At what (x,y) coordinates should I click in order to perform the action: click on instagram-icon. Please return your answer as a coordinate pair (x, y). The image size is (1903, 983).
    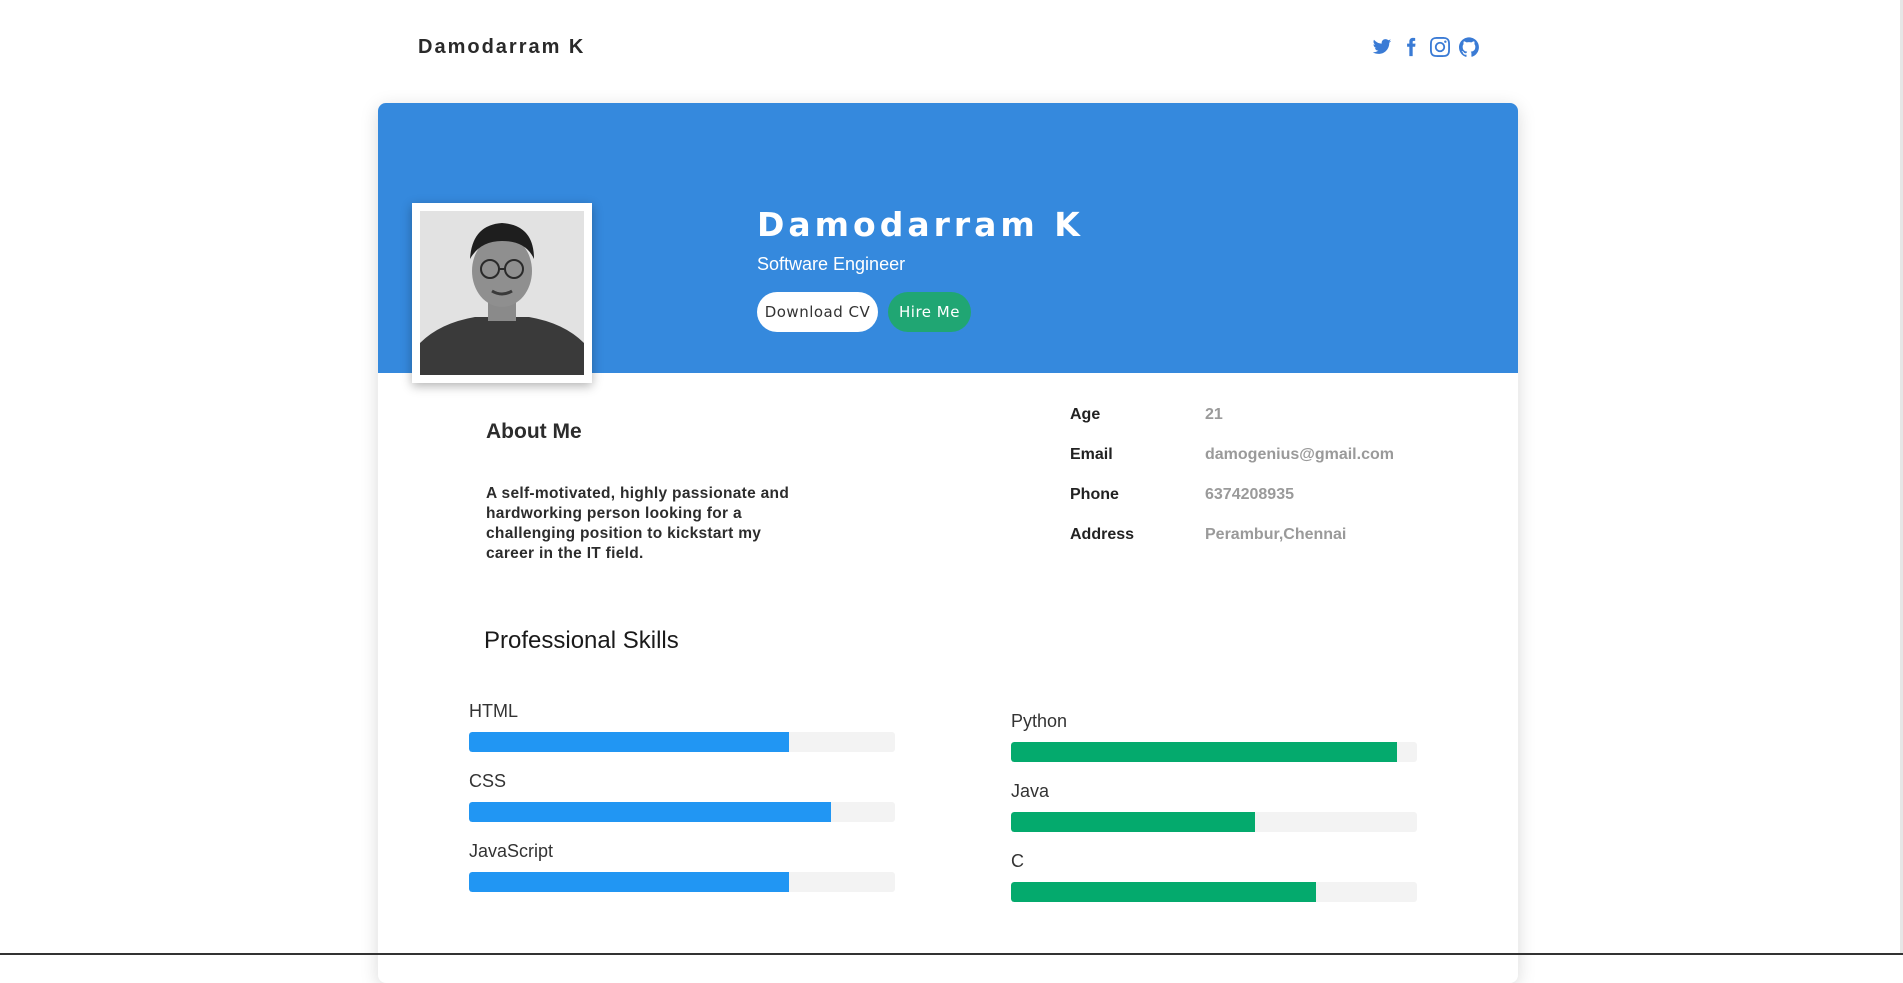
    Looking at the image, I should click on (1440, 47).